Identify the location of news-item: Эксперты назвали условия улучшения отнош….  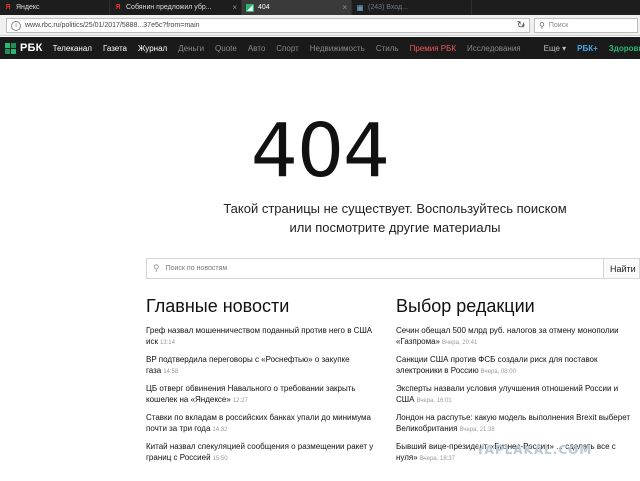
(518, 395).